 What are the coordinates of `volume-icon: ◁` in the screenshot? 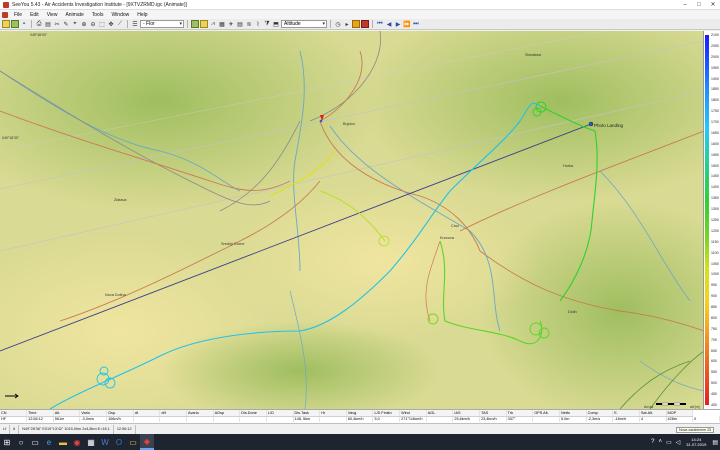 It's located at (678, 442).